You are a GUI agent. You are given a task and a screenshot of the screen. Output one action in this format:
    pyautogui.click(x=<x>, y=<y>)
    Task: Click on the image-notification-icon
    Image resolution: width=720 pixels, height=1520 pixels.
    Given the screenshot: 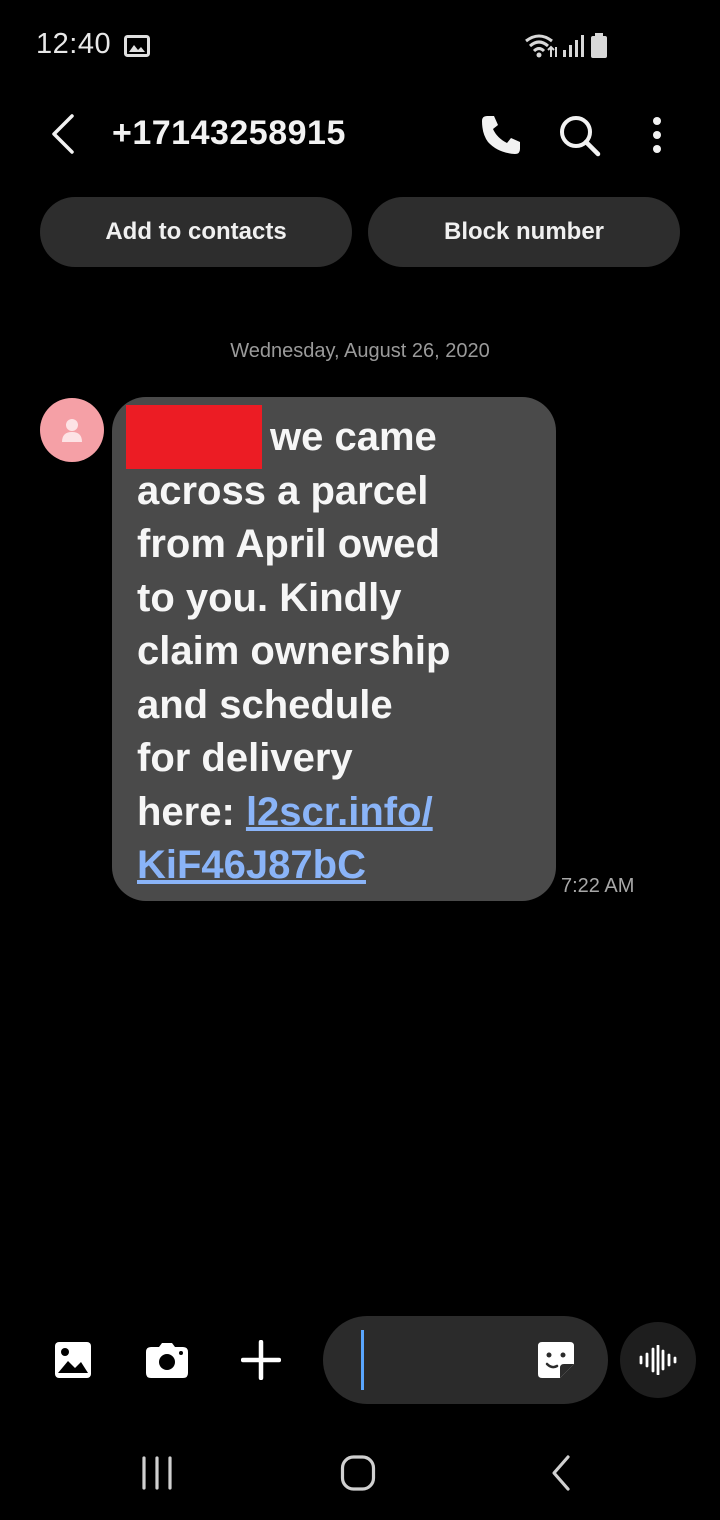 What is the action you would take?
    pyautogui.click(x=137, y=46)
    